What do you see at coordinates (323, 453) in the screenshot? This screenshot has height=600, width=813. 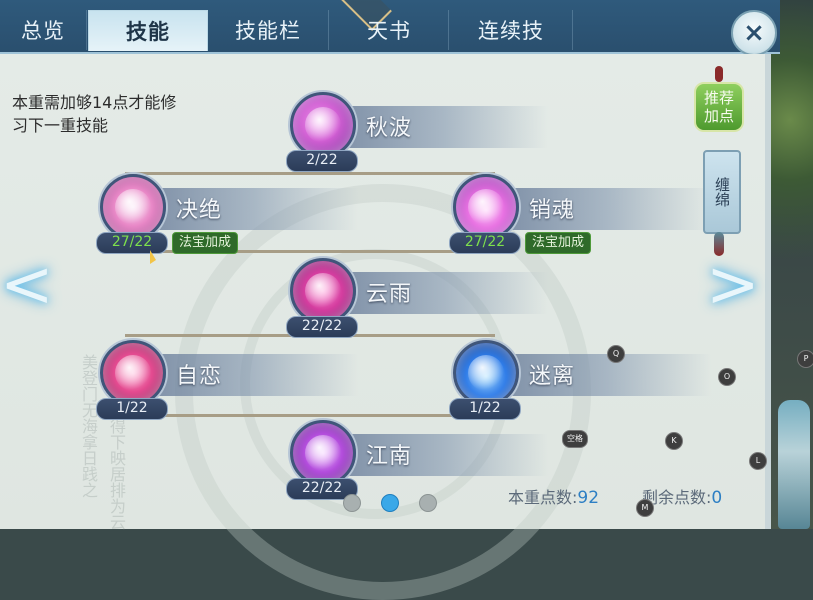 I see `river-south-skill-icon` at bounding box center [323, 453].